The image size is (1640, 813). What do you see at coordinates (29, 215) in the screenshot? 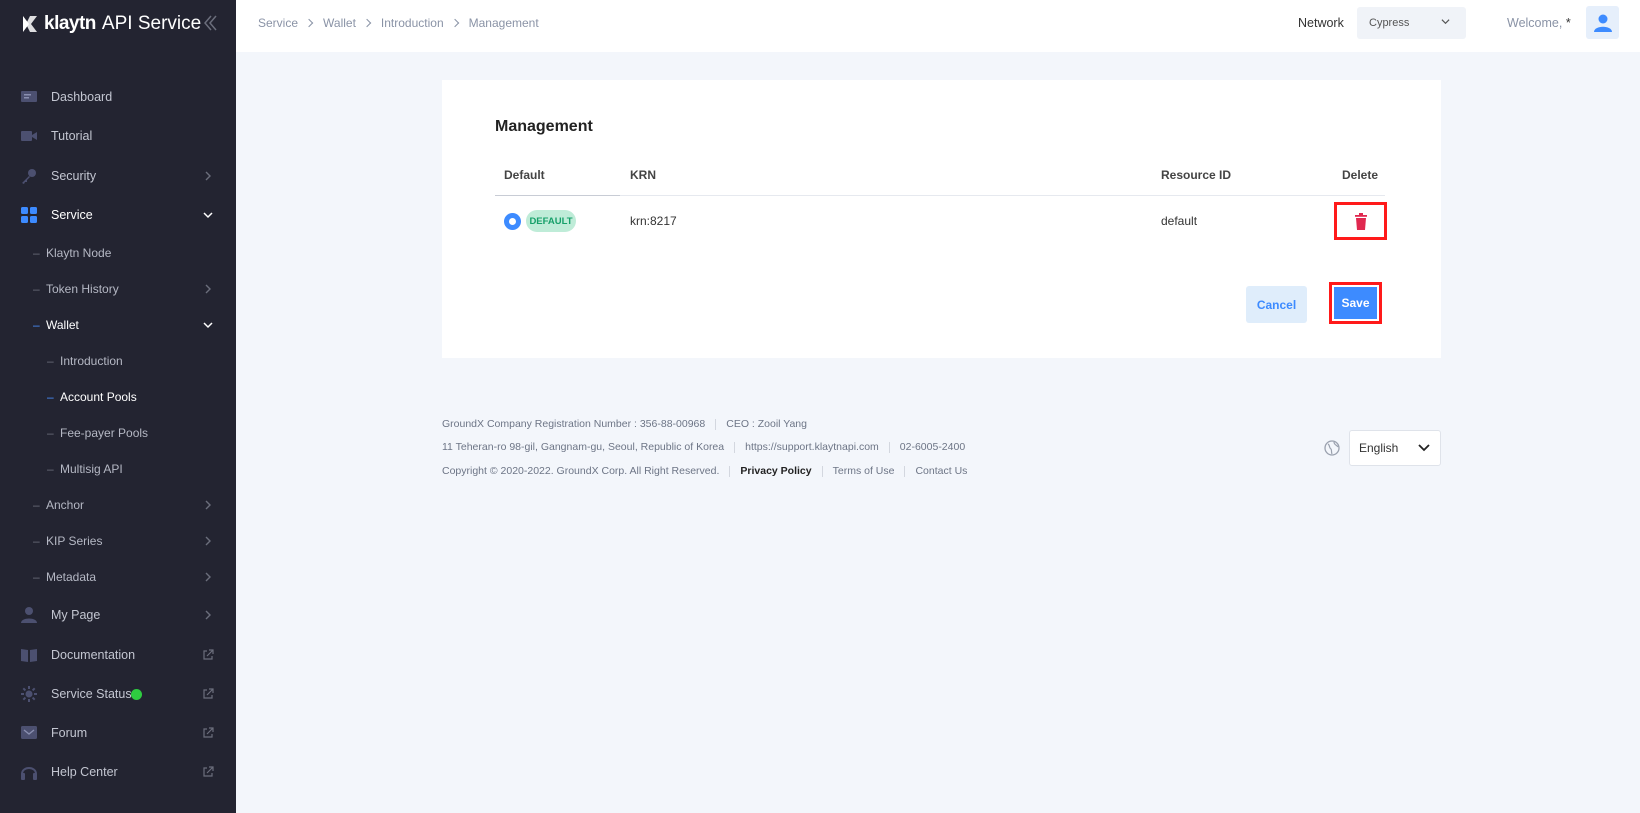
I see `grid-icon` at bounding box center [29, 215].